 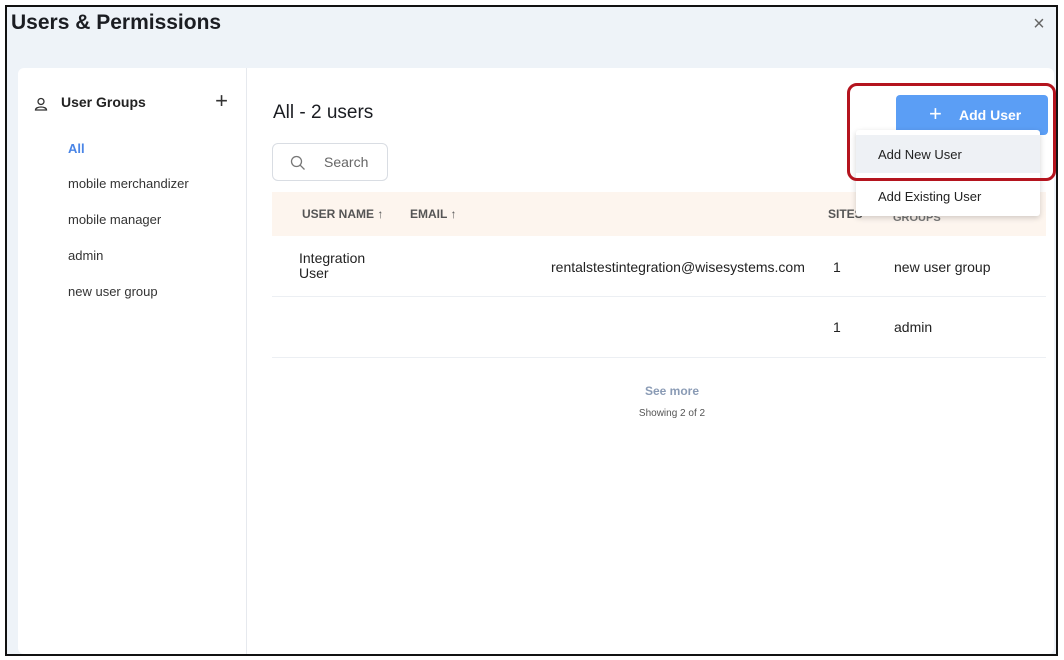 I want to click on user-name-cell: Integration User, so click(x=332, y=265).